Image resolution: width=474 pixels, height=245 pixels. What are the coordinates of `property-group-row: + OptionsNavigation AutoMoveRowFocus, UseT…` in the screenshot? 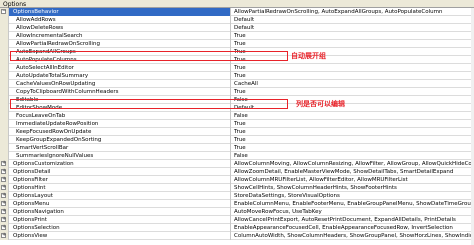 It's located at (237, 212).